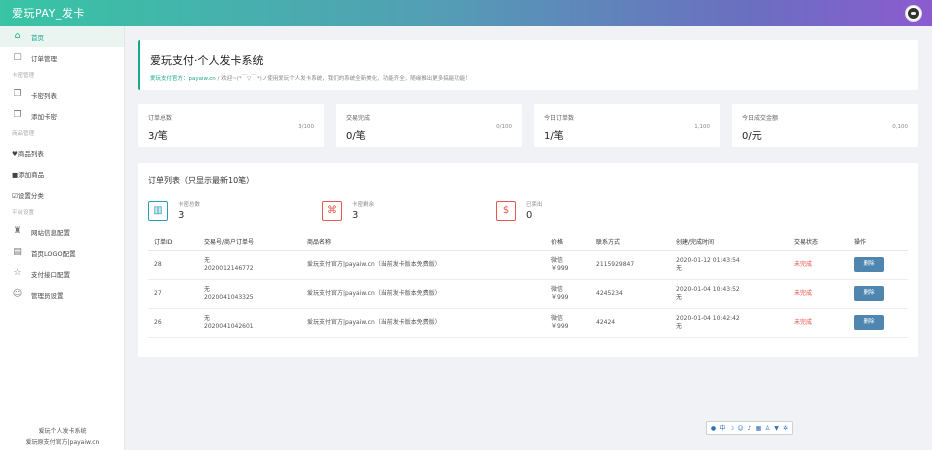 Image resolution: width=932 pixels, height=450 pixels. I want to click on trade-number-merchant_no: 2020012146772, so click(229, 268).